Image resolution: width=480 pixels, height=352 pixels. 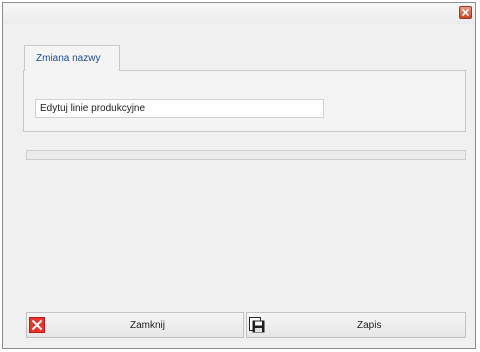 I want to click on tab-rename: Zmiana nazwy, so click(x=72, y=58).